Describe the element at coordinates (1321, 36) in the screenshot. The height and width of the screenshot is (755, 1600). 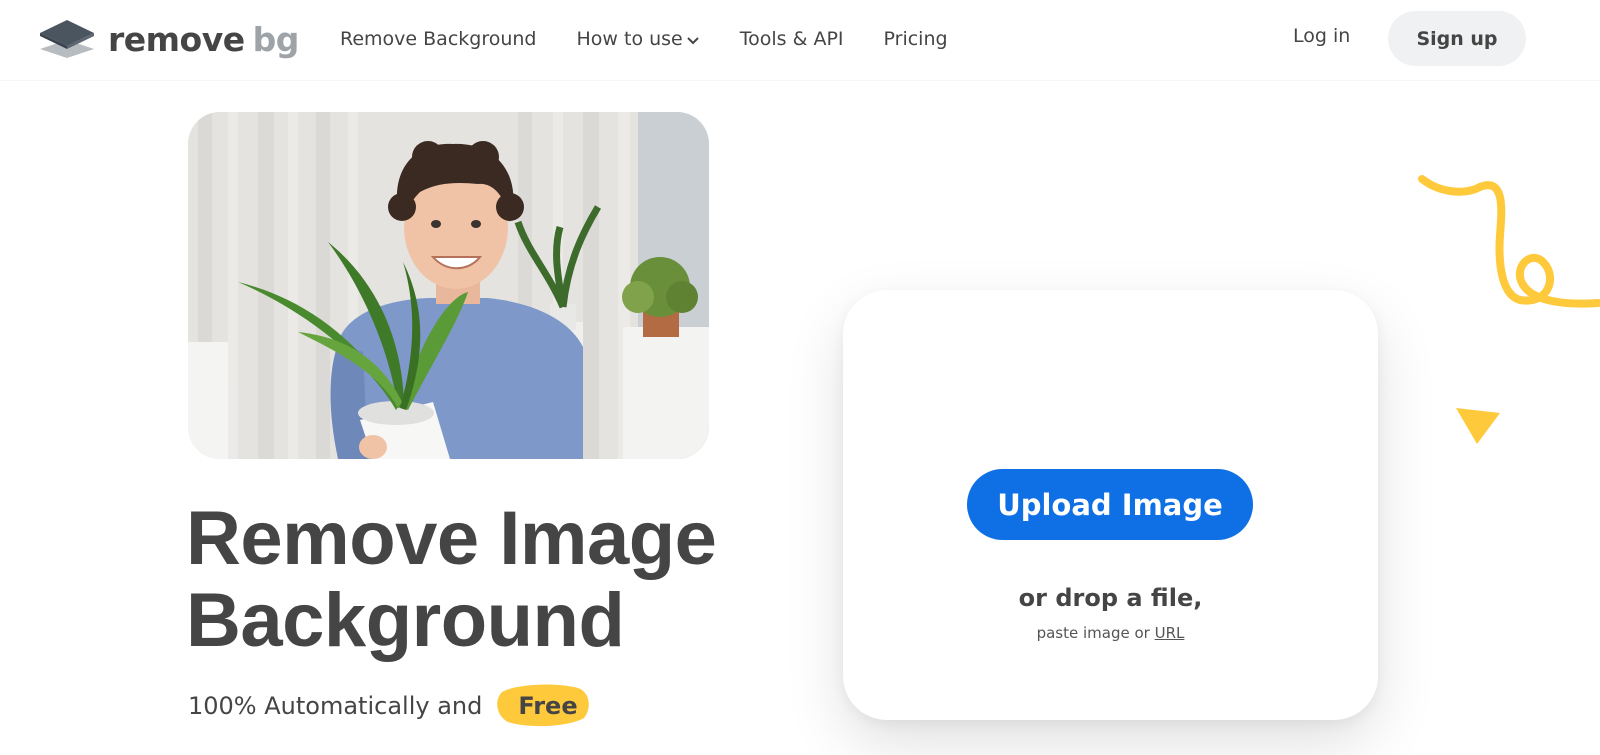
I see `login-link: Log in` at that location.